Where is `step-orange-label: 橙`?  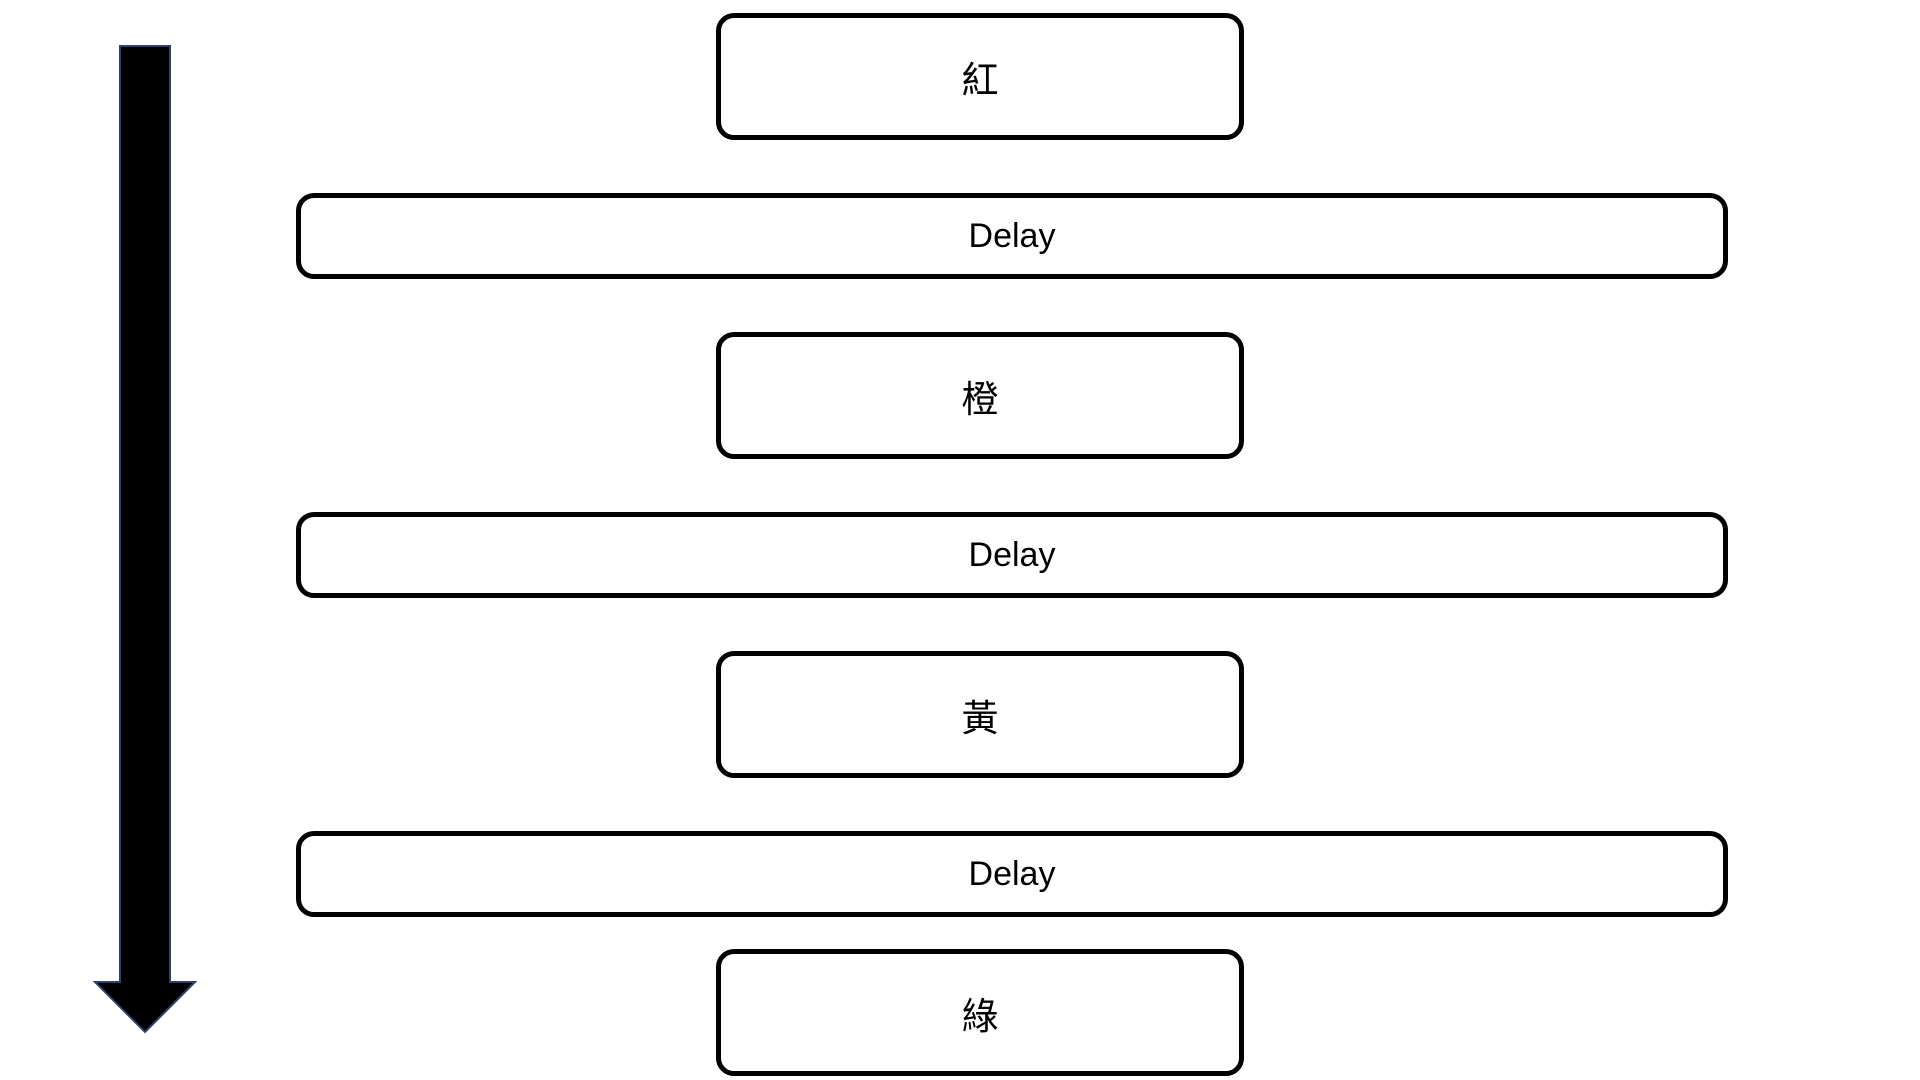 step-orange-label: 橙 is located at coordinates (980, 399).